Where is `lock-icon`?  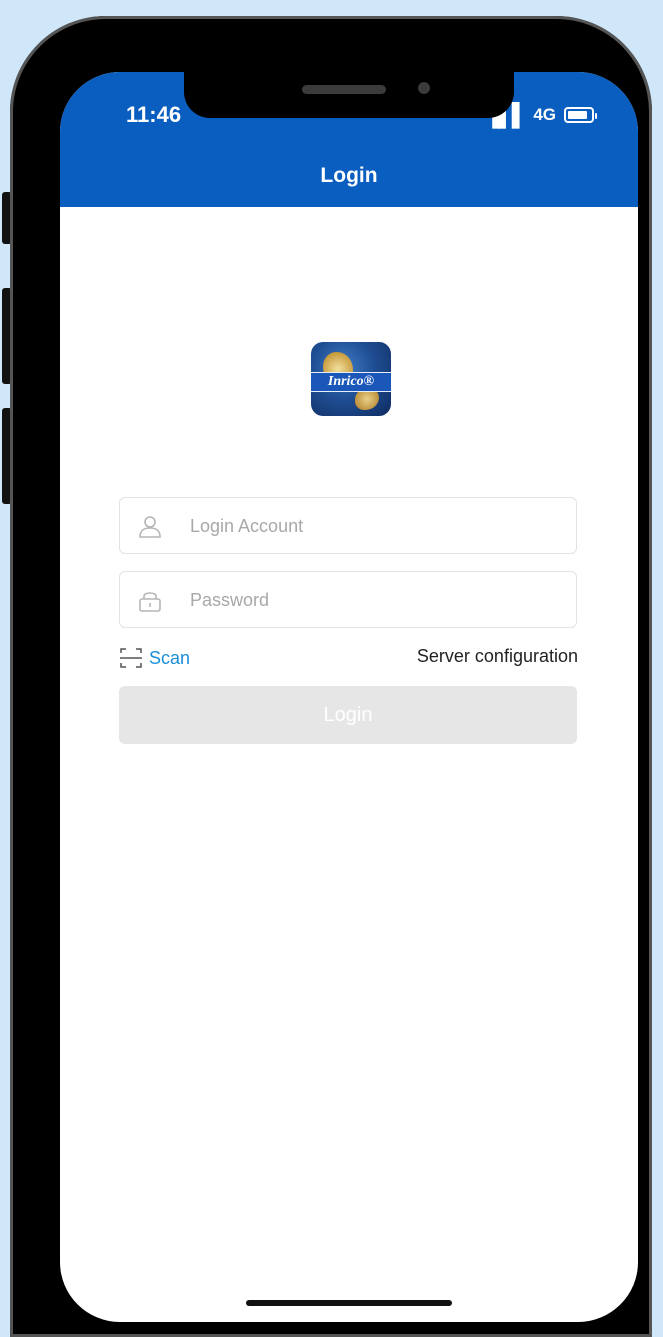 lock-icon is located at coordinates (150, 602).